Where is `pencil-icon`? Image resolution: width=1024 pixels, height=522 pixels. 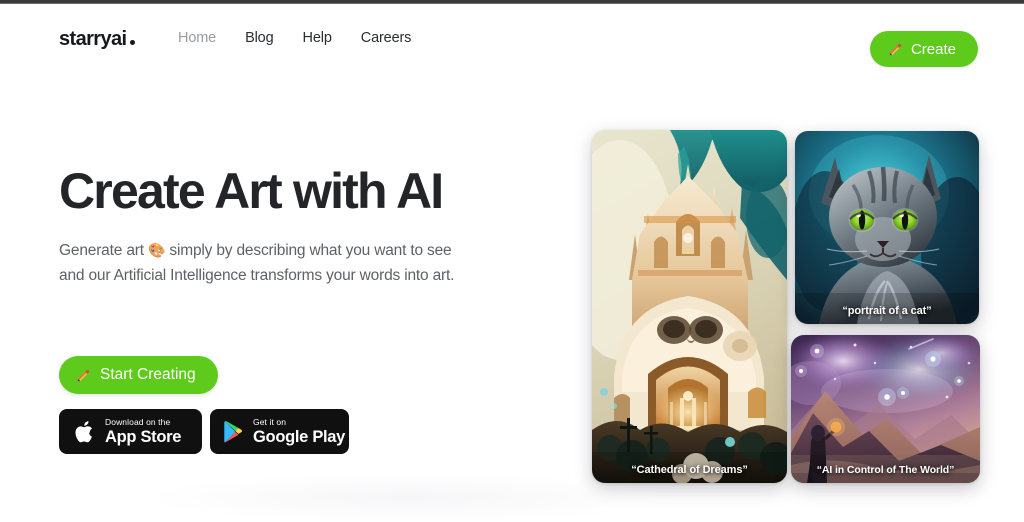 pencil-icon is located at coordinates (895, 49).